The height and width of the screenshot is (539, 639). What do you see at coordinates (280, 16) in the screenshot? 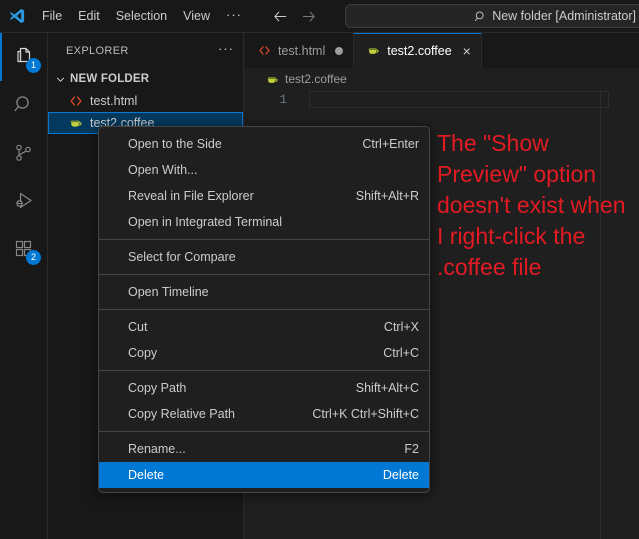
I see `arrow-left-icon` at bounding box center [280, 16].